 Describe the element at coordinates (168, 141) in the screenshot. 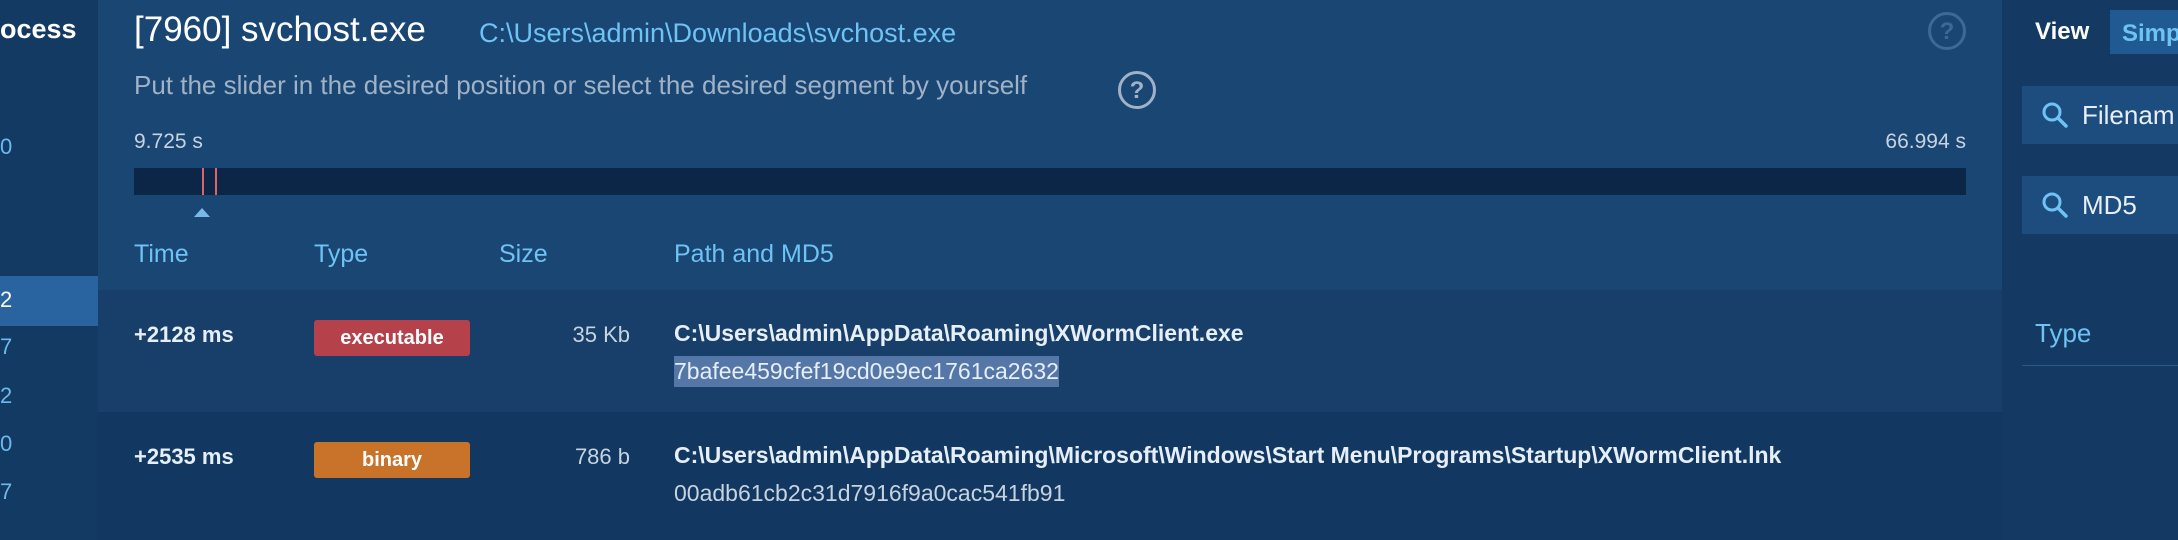

I see `timeline-start-label: 9.725 s` at that location.